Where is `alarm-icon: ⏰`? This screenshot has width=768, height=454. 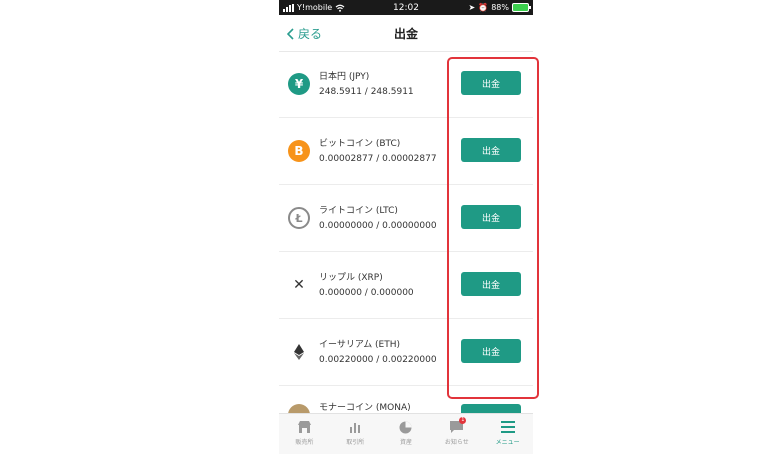
alarm-icon: ⏰ is located at coordinates (483, 7).